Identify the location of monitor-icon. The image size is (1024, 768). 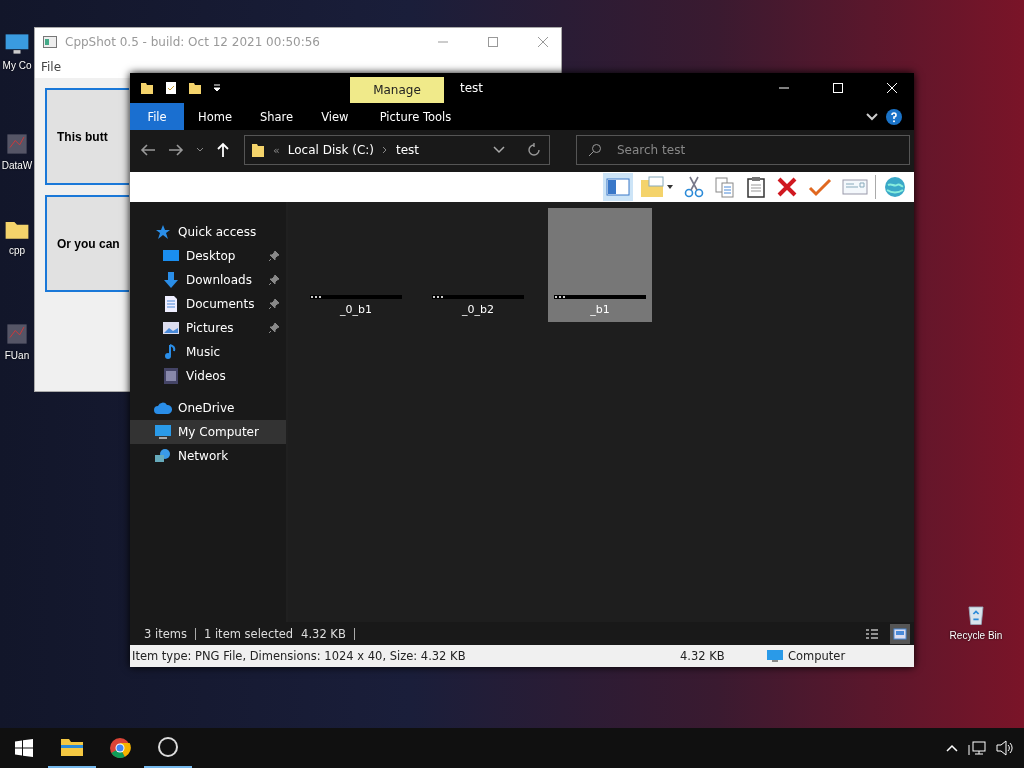
(171, 256).